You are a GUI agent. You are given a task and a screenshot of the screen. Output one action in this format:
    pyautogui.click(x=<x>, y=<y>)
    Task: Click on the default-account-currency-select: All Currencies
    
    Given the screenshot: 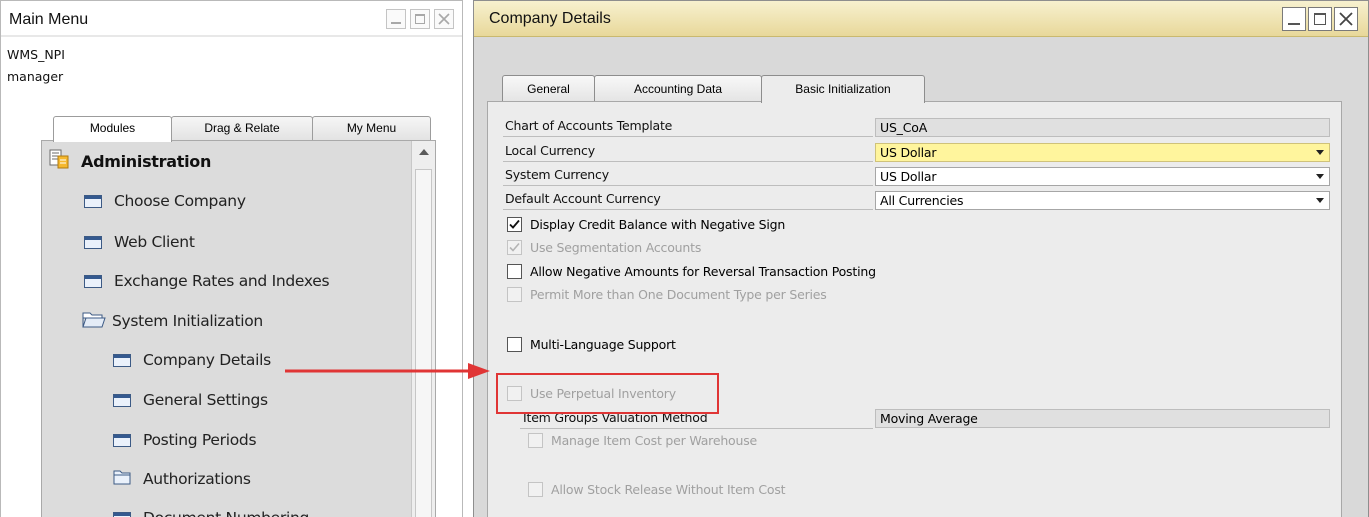 What is the action you would take?
    pyautogui.click(x=1102, y=200)
    